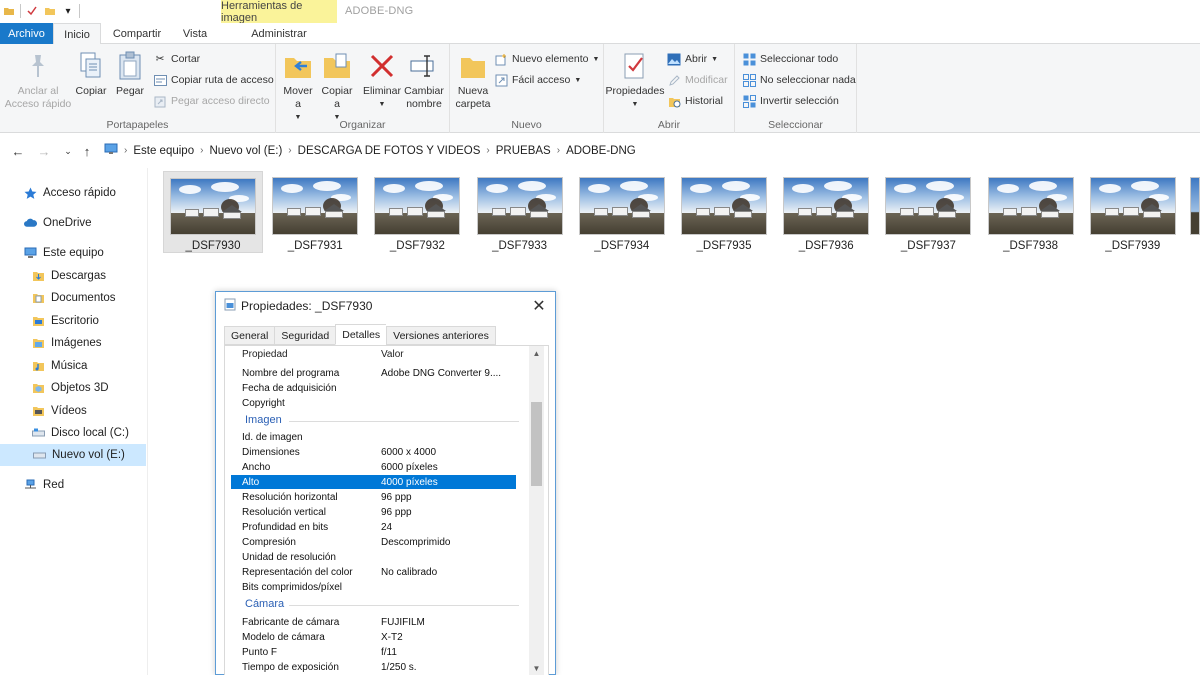 This screenshot has height=675, width=1200. Describe the element at coordinates (695, 101) in the screenshot. I see `history-button: Historial` at that location.